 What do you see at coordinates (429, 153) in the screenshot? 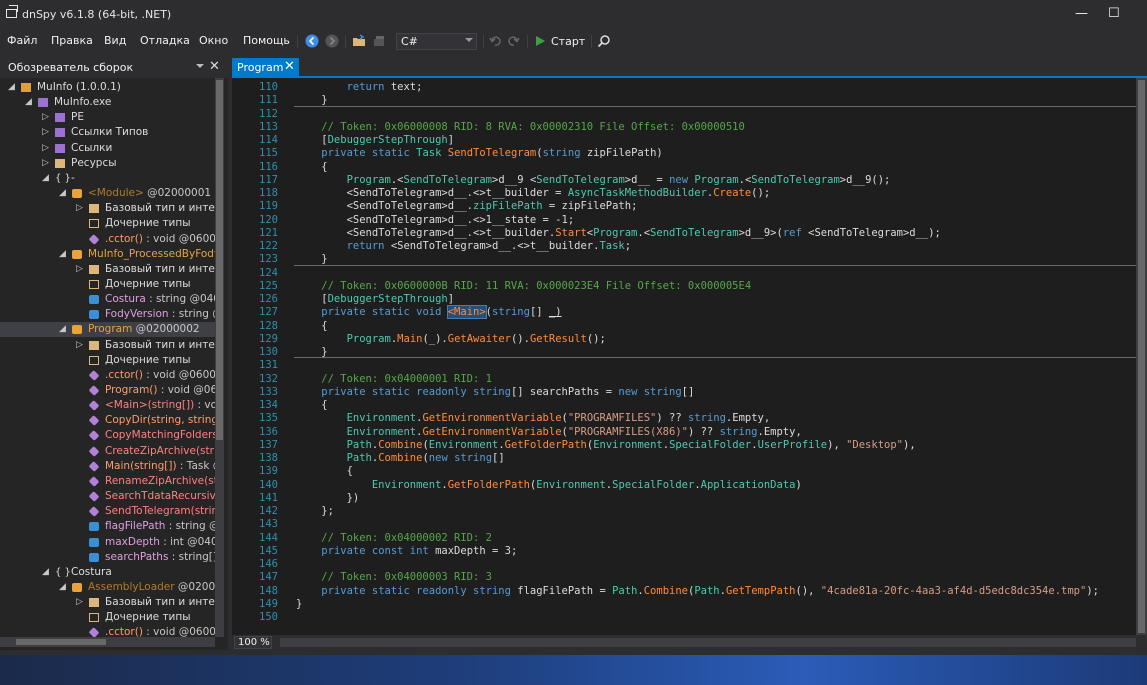
I see `code-token: Task` at bounding box center [429, 153].